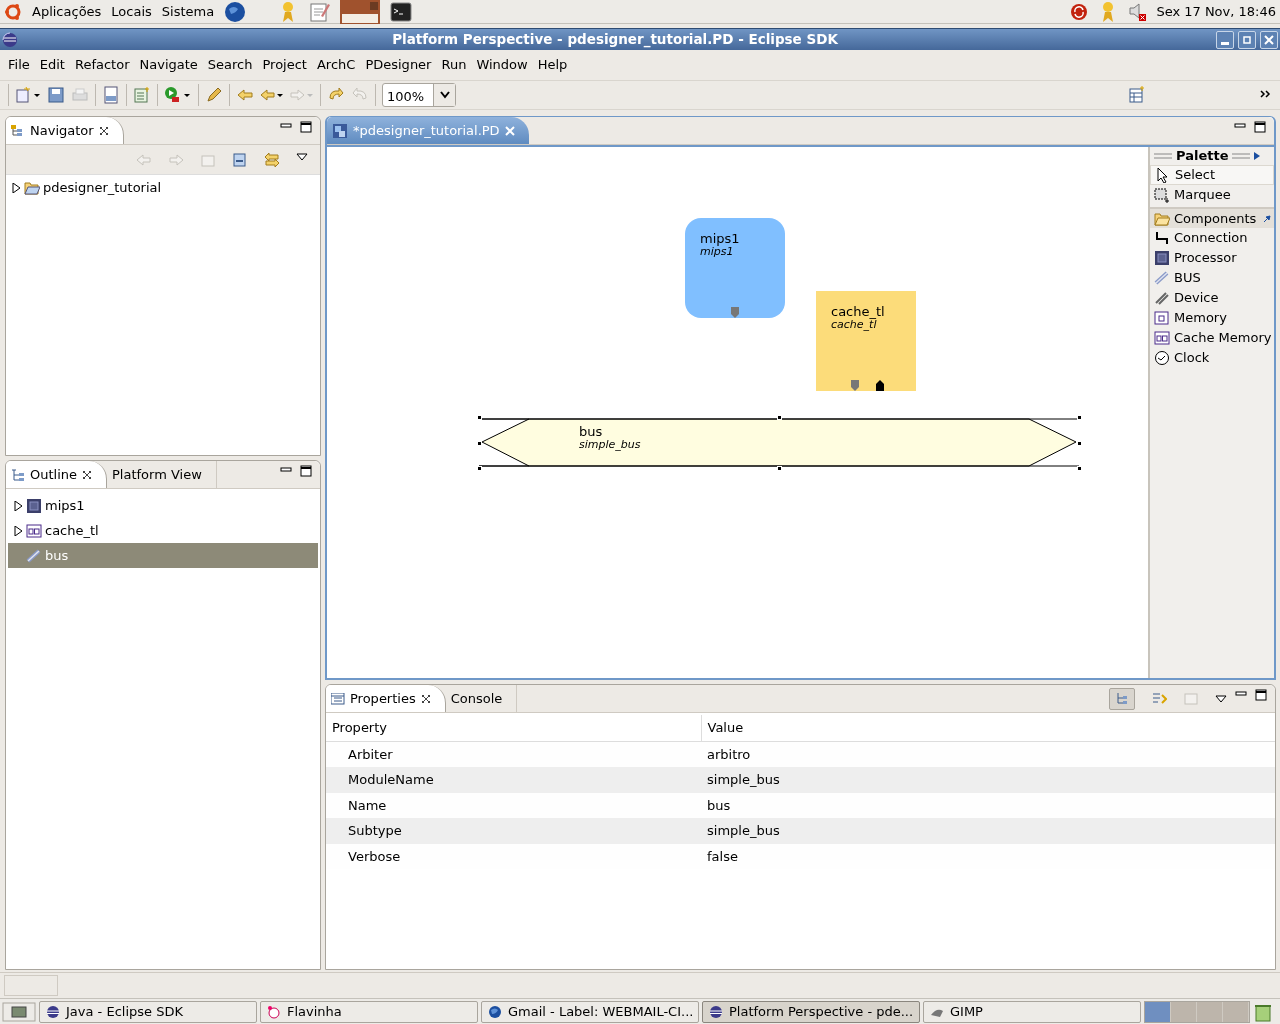 Image resolution: width=1280 pixels, height=1024 pixels. What do you see at coordinates (988, 728) in the screenshot?
I see `column-header: Value` at bounding box center [988, 728].